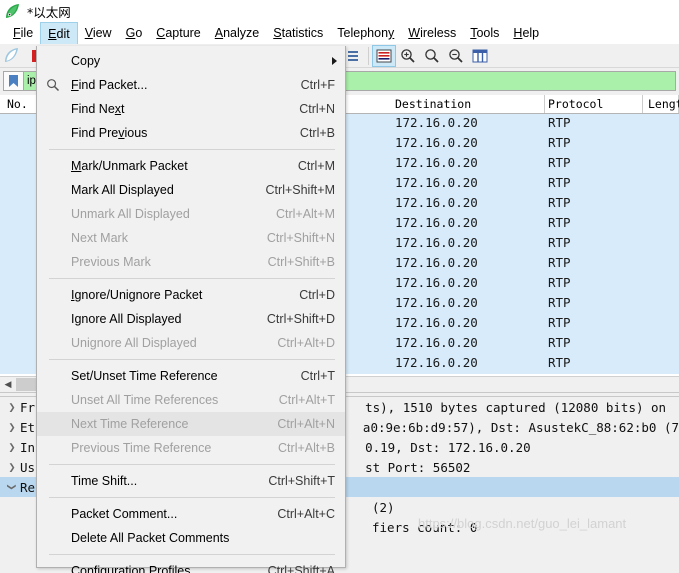 The width and height of the screenshot is (679, 573). I want to click on menu-telephony: Telephony, so click(365, 33).